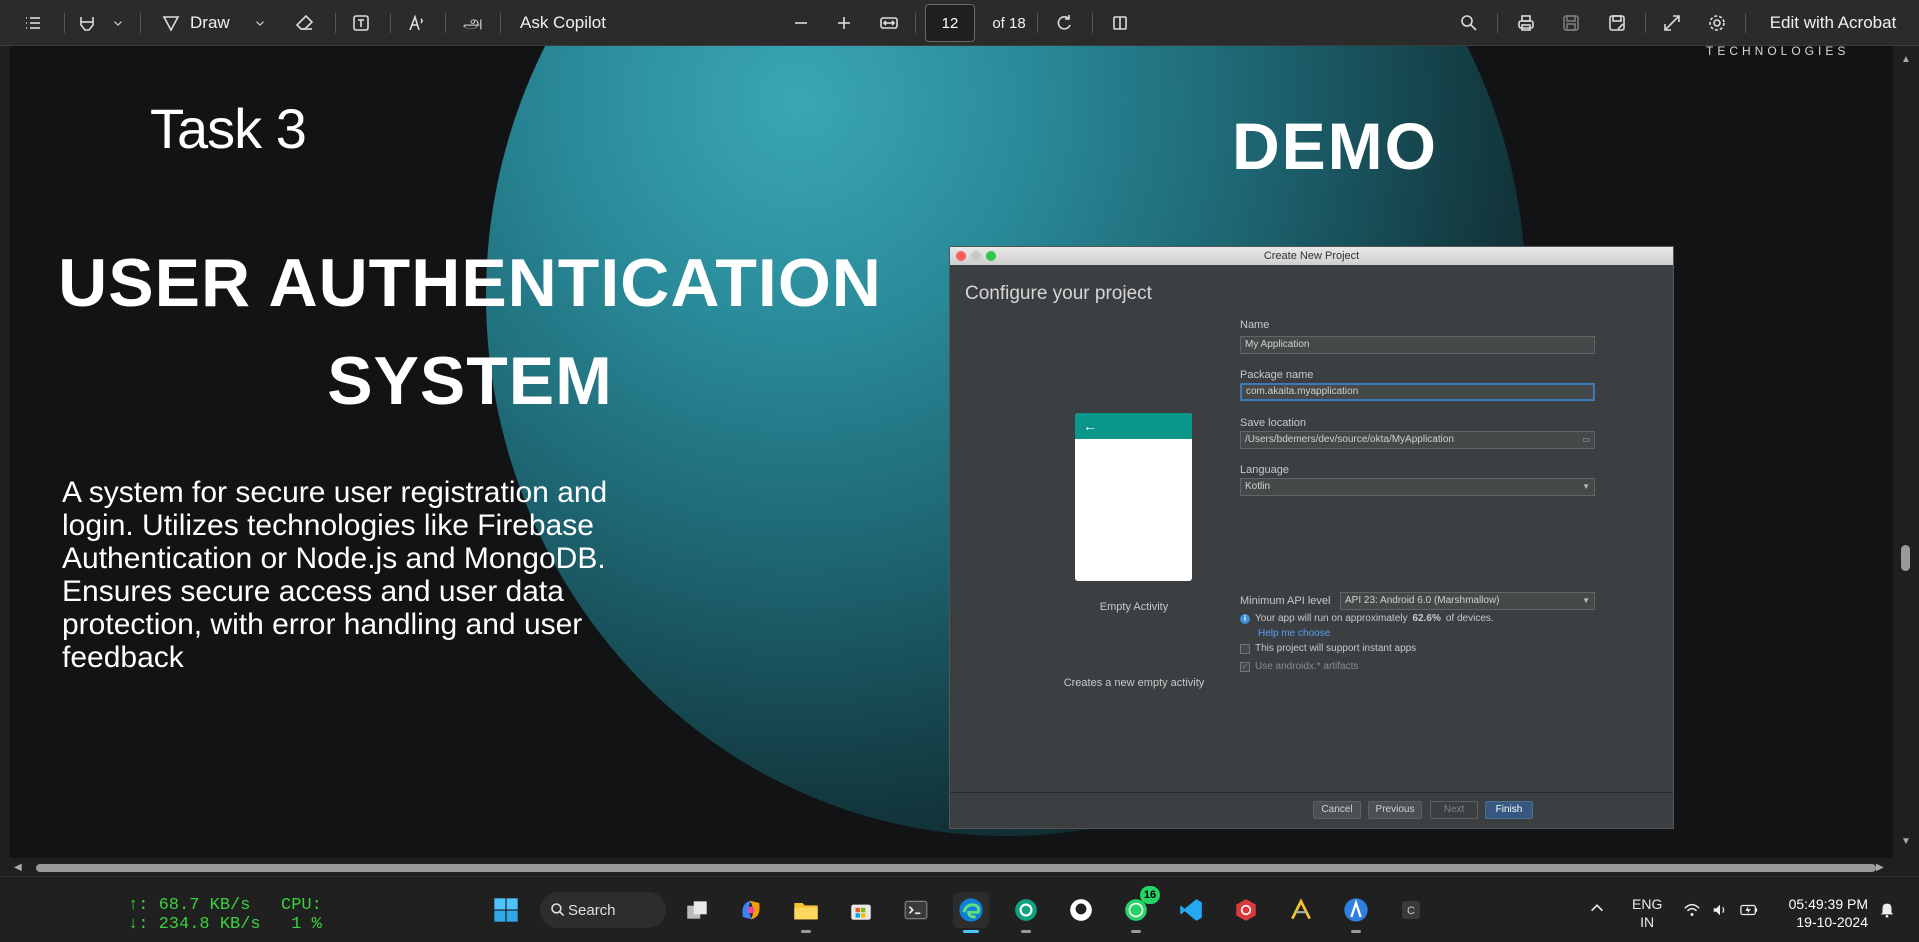 The image size is (1919, 942). I want to click on start-windows-icon, so click(506, 910).